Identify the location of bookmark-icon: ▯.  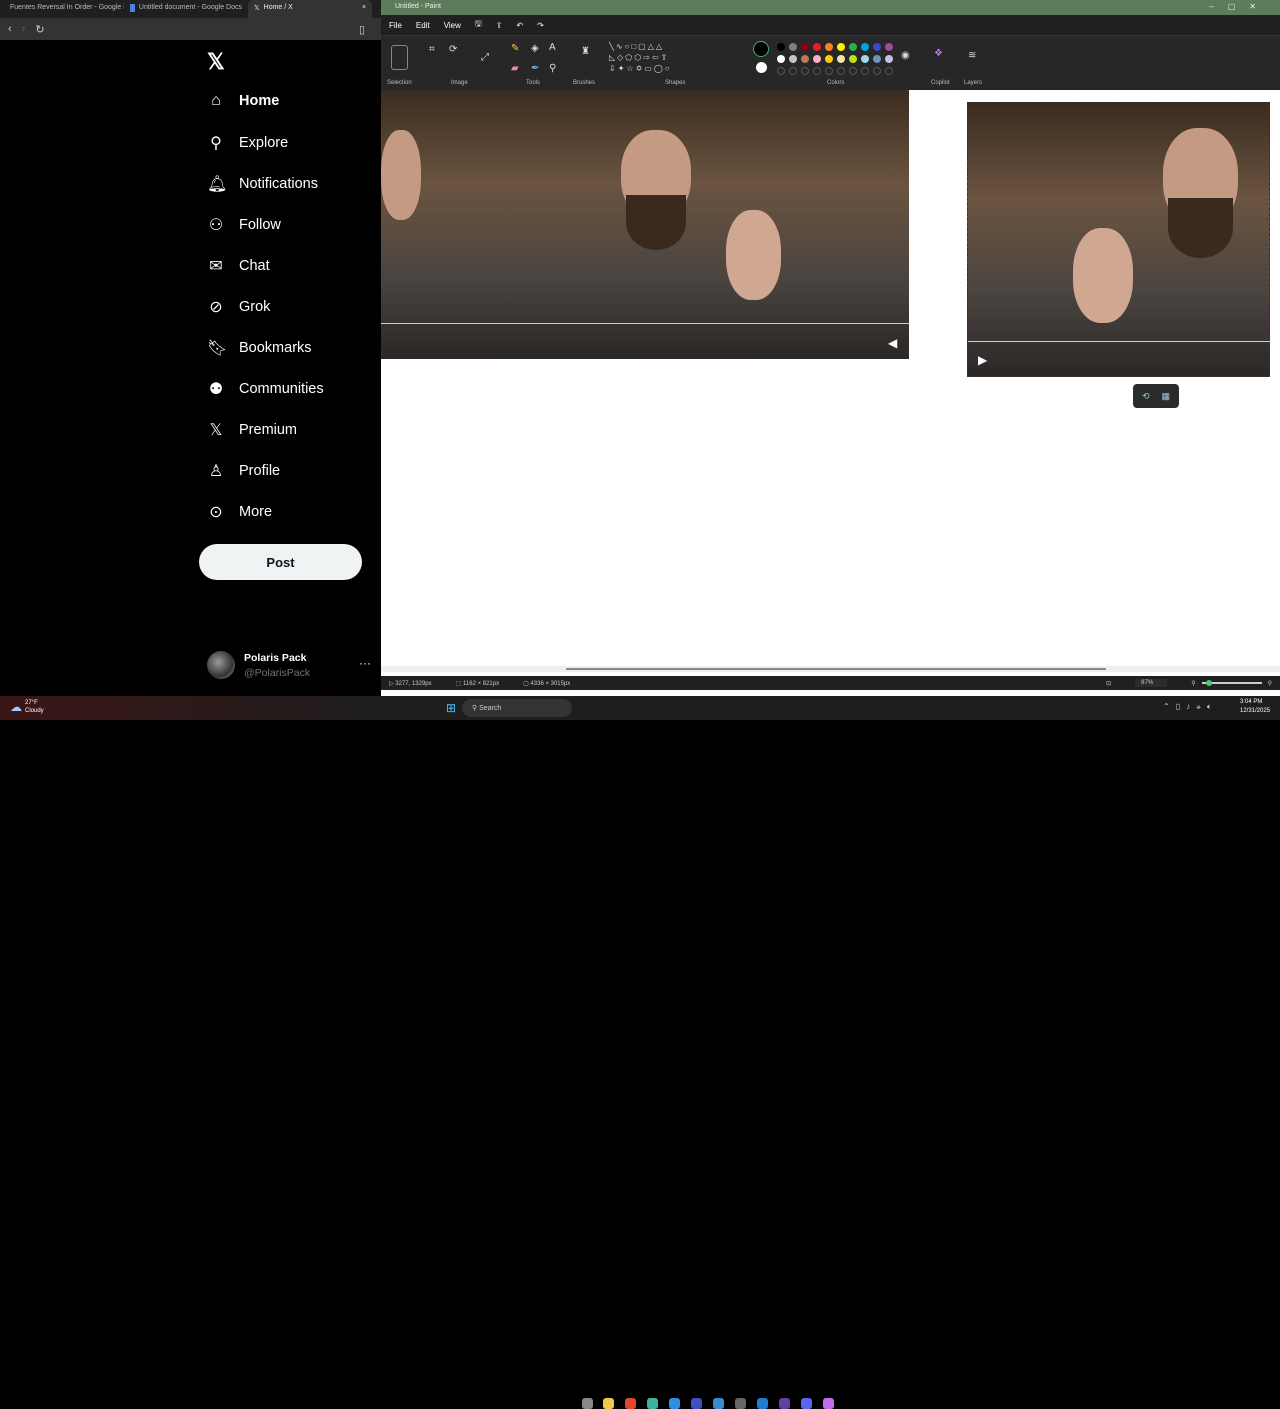
(362, 29).